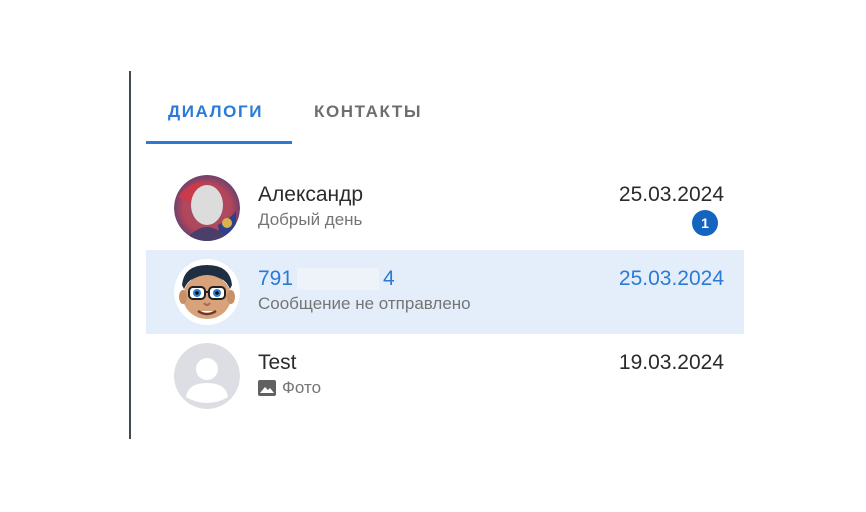 The height and width of the screenshot is (512, 866). What do you see at coordinates (389, 278) in the screenshot?
I see `phone-suffix: 4` at bounding box center [389, 278].